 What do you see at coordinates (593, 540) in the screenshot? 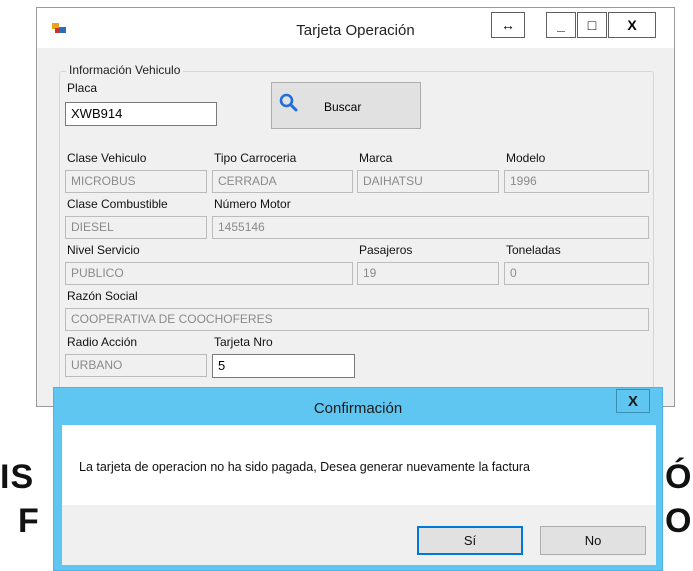
I see `no-button: No` at bounding box center [593, 540].